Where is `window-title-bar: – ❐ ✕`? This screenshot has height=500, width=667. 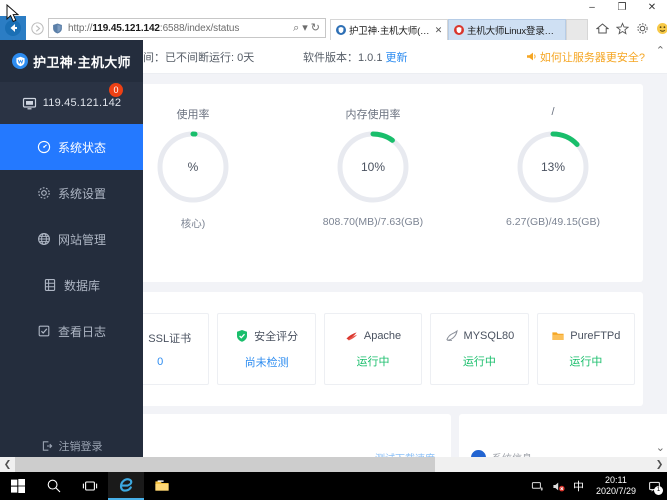
window-title-bar: – ❐ ✕ is located at coordinates (333, 8).